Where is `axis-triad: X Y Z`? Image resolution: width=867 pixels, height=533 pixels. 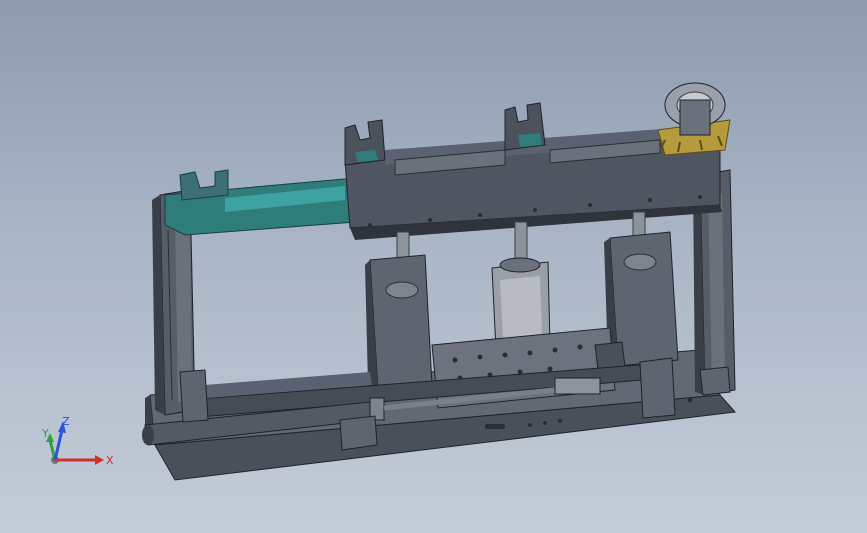 axis-triad: X Y Z is located at coordinates (77, 441).